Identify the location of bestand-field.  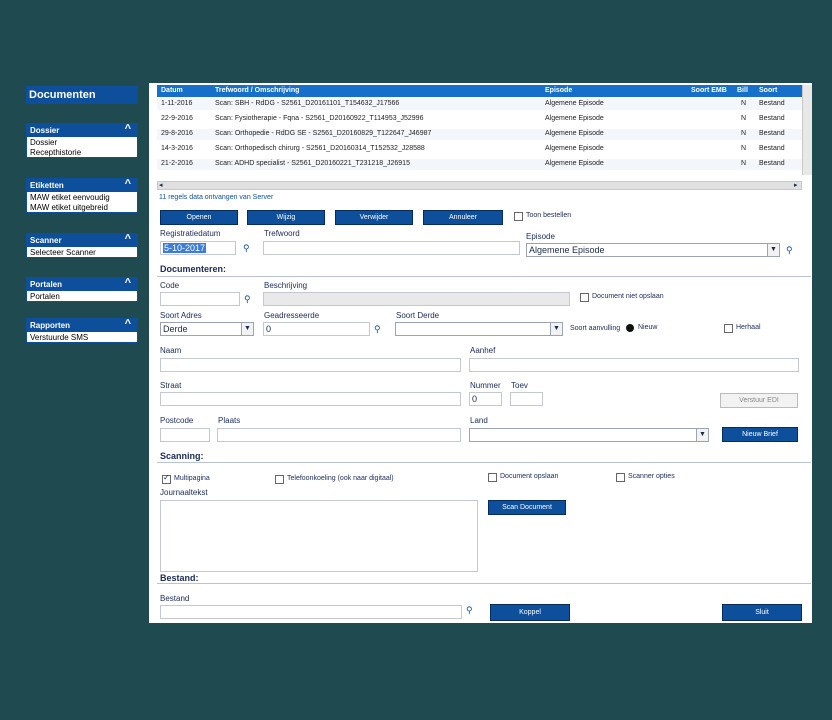
(311, 612).